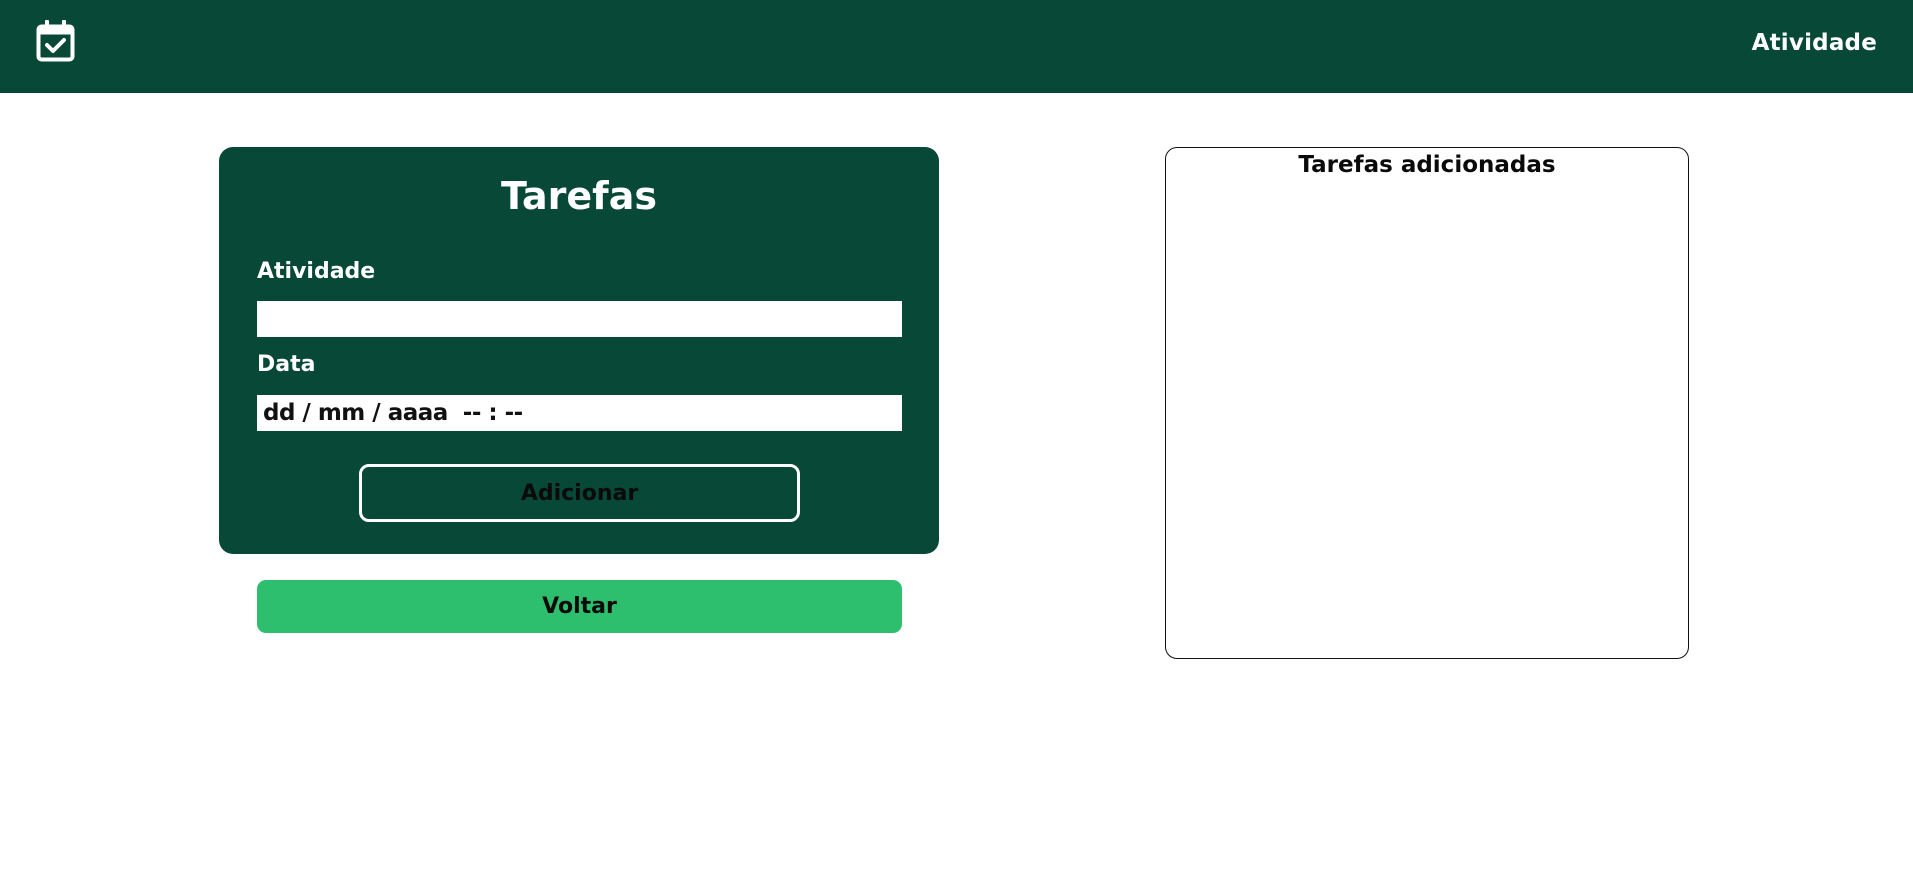 The width and height of the screenshot is (1913, 874). Describe the element at coordinates (286, 364) in the screenshot. I see `data-label: Data` at that location.